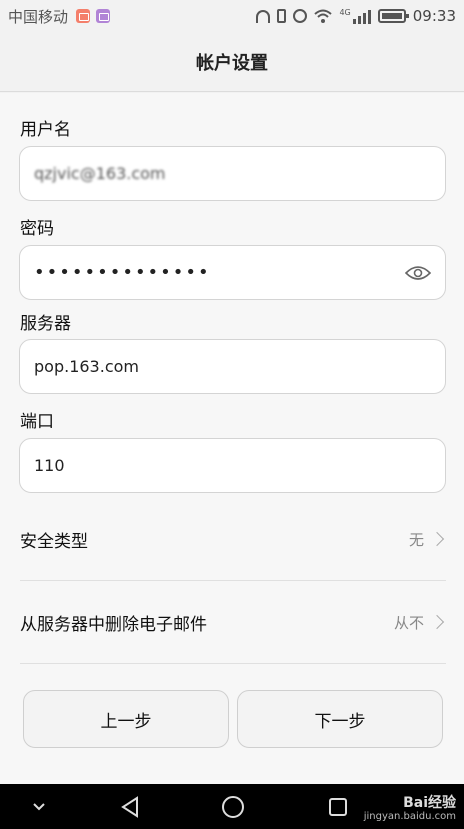  What do you see at coordinates (130, 806) in the screenshot?
I see `back-icon` at bounding box center [130, 806].